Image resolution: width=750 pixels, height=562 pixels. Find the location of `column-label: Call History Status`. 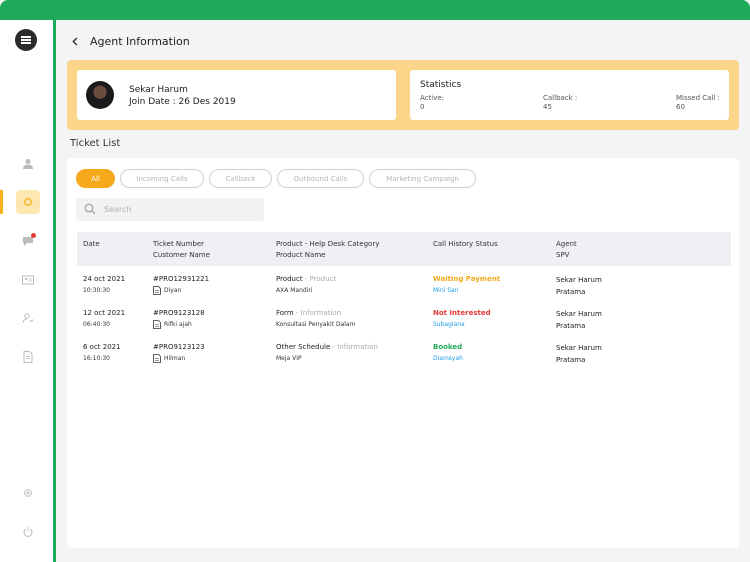

column-label: Call History Status is located at coordinates (465, 244).